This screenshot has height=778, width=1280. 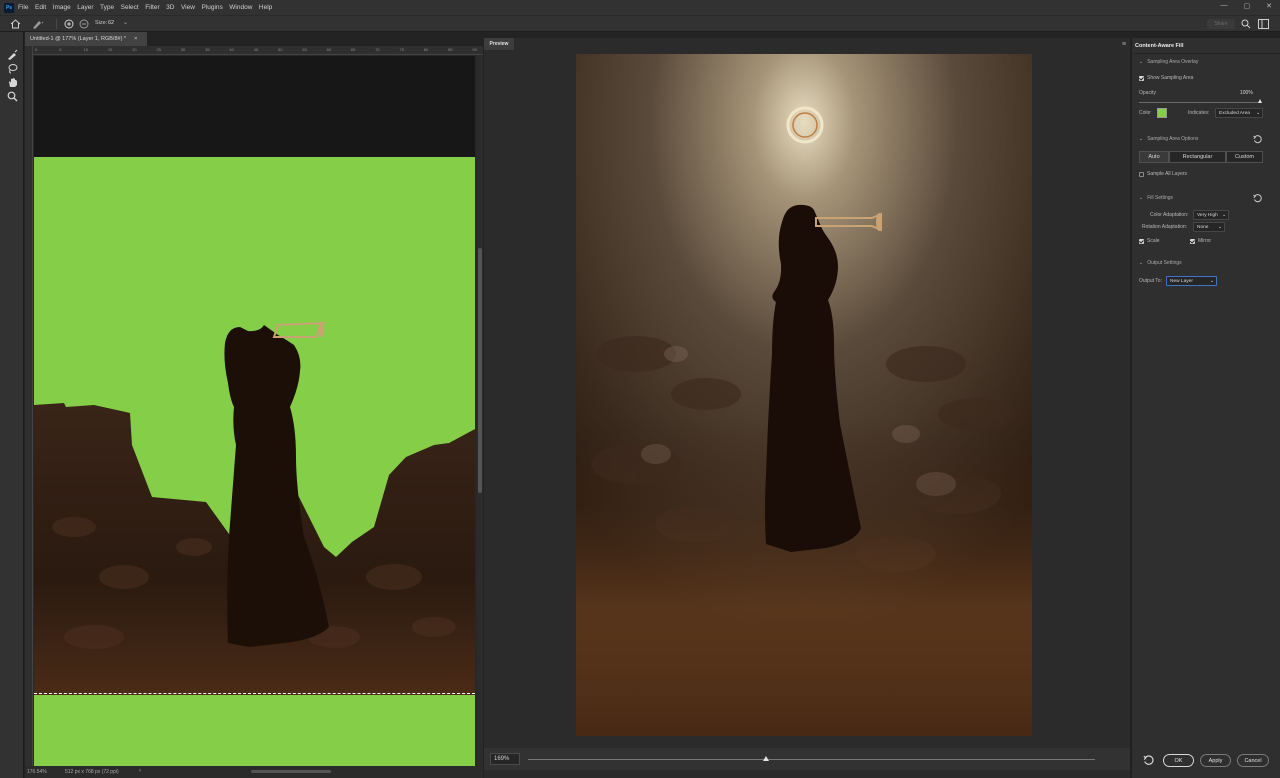 What do you see at coordinates (1168, 139) in the screenshot?
I see `sampling-options-header: ⌄ Sampling Area Options` at bounding box center [1168, 139].